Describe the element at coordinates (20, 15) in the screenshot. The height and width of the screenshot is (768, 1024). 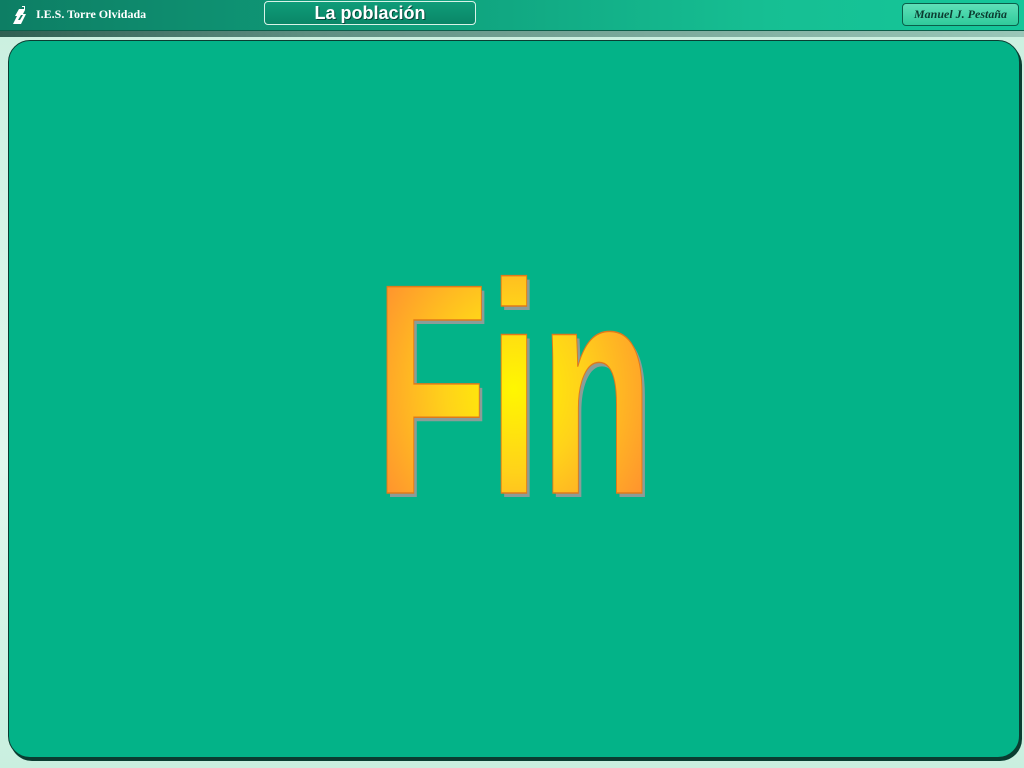
I see `tower-logo-icon` at that location.